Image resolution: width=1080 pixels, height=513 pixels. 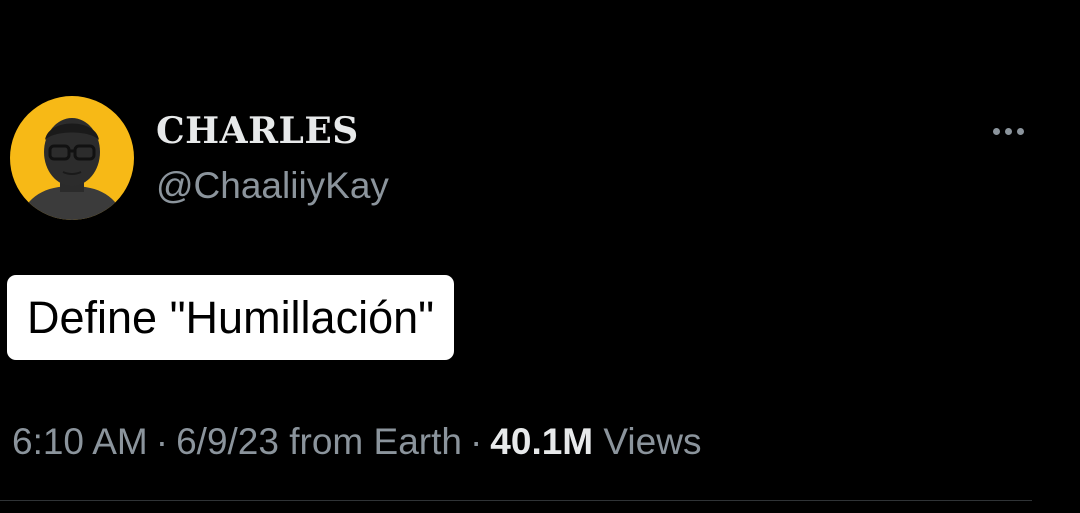 I want to click on divider, so click(x=516, y=500).